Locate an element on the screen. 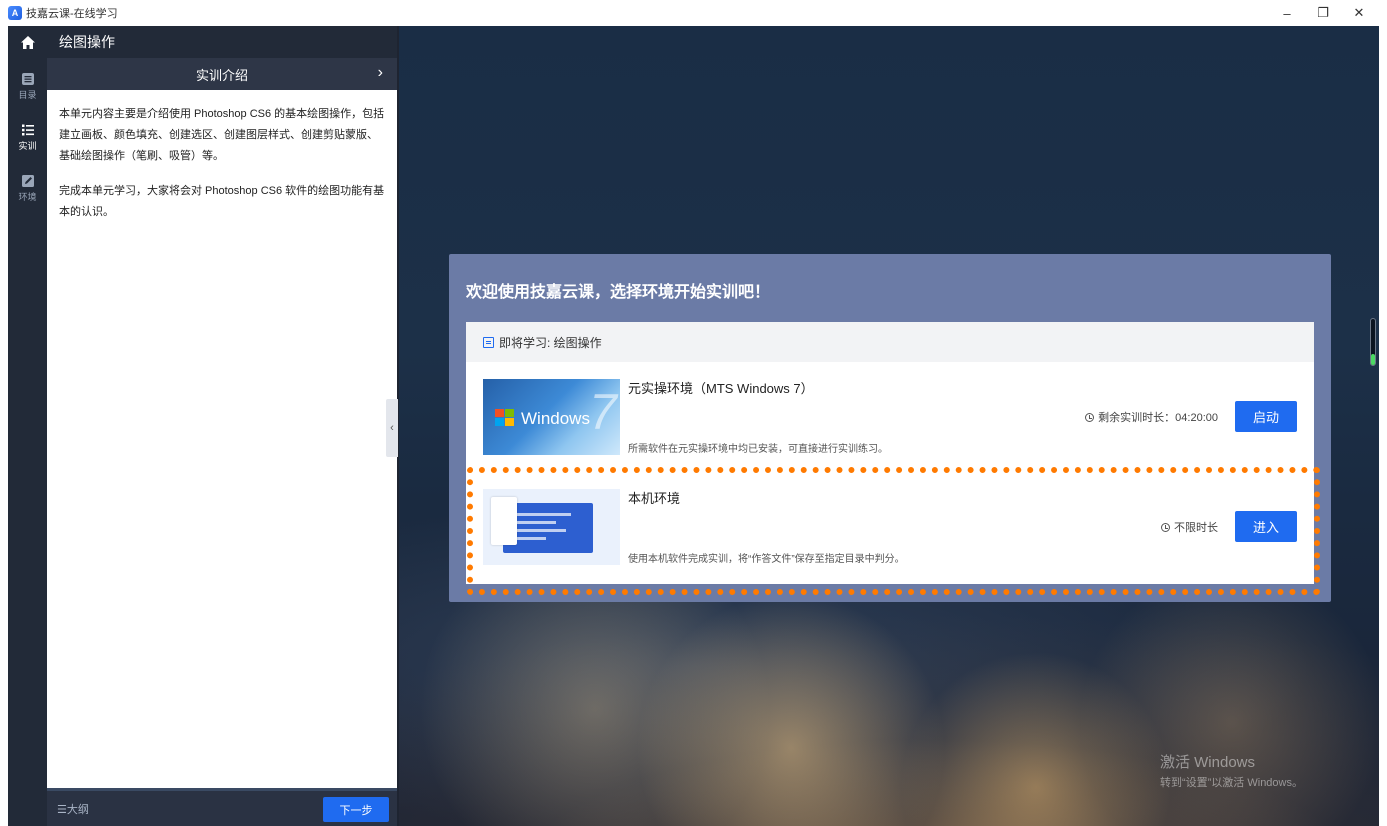 The image size is (1387, 826). env-time: 剩余实训时长：04:20:00 is located at coordinates (1151, 417).